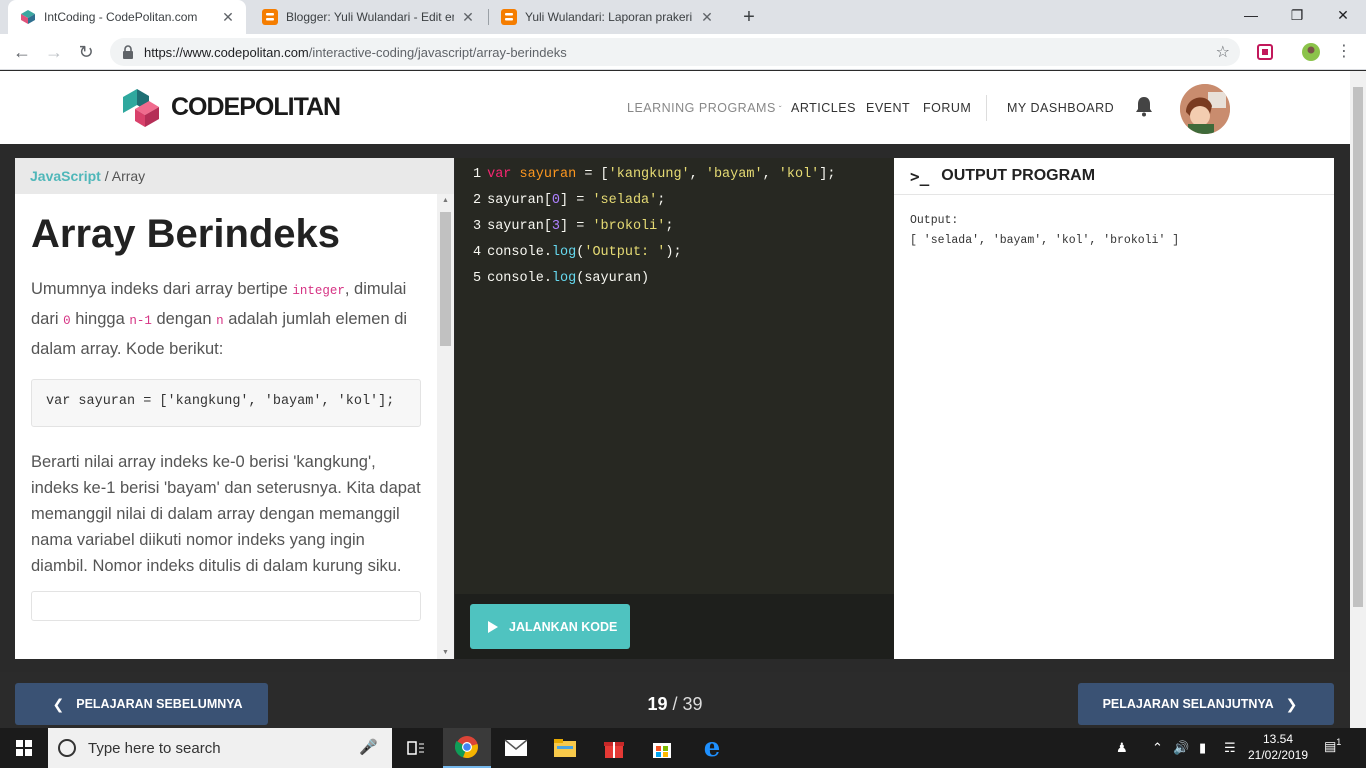  Describe the element at coordinates (1339, 742) in the screenshot. I see `notification-count: 1` at that location.